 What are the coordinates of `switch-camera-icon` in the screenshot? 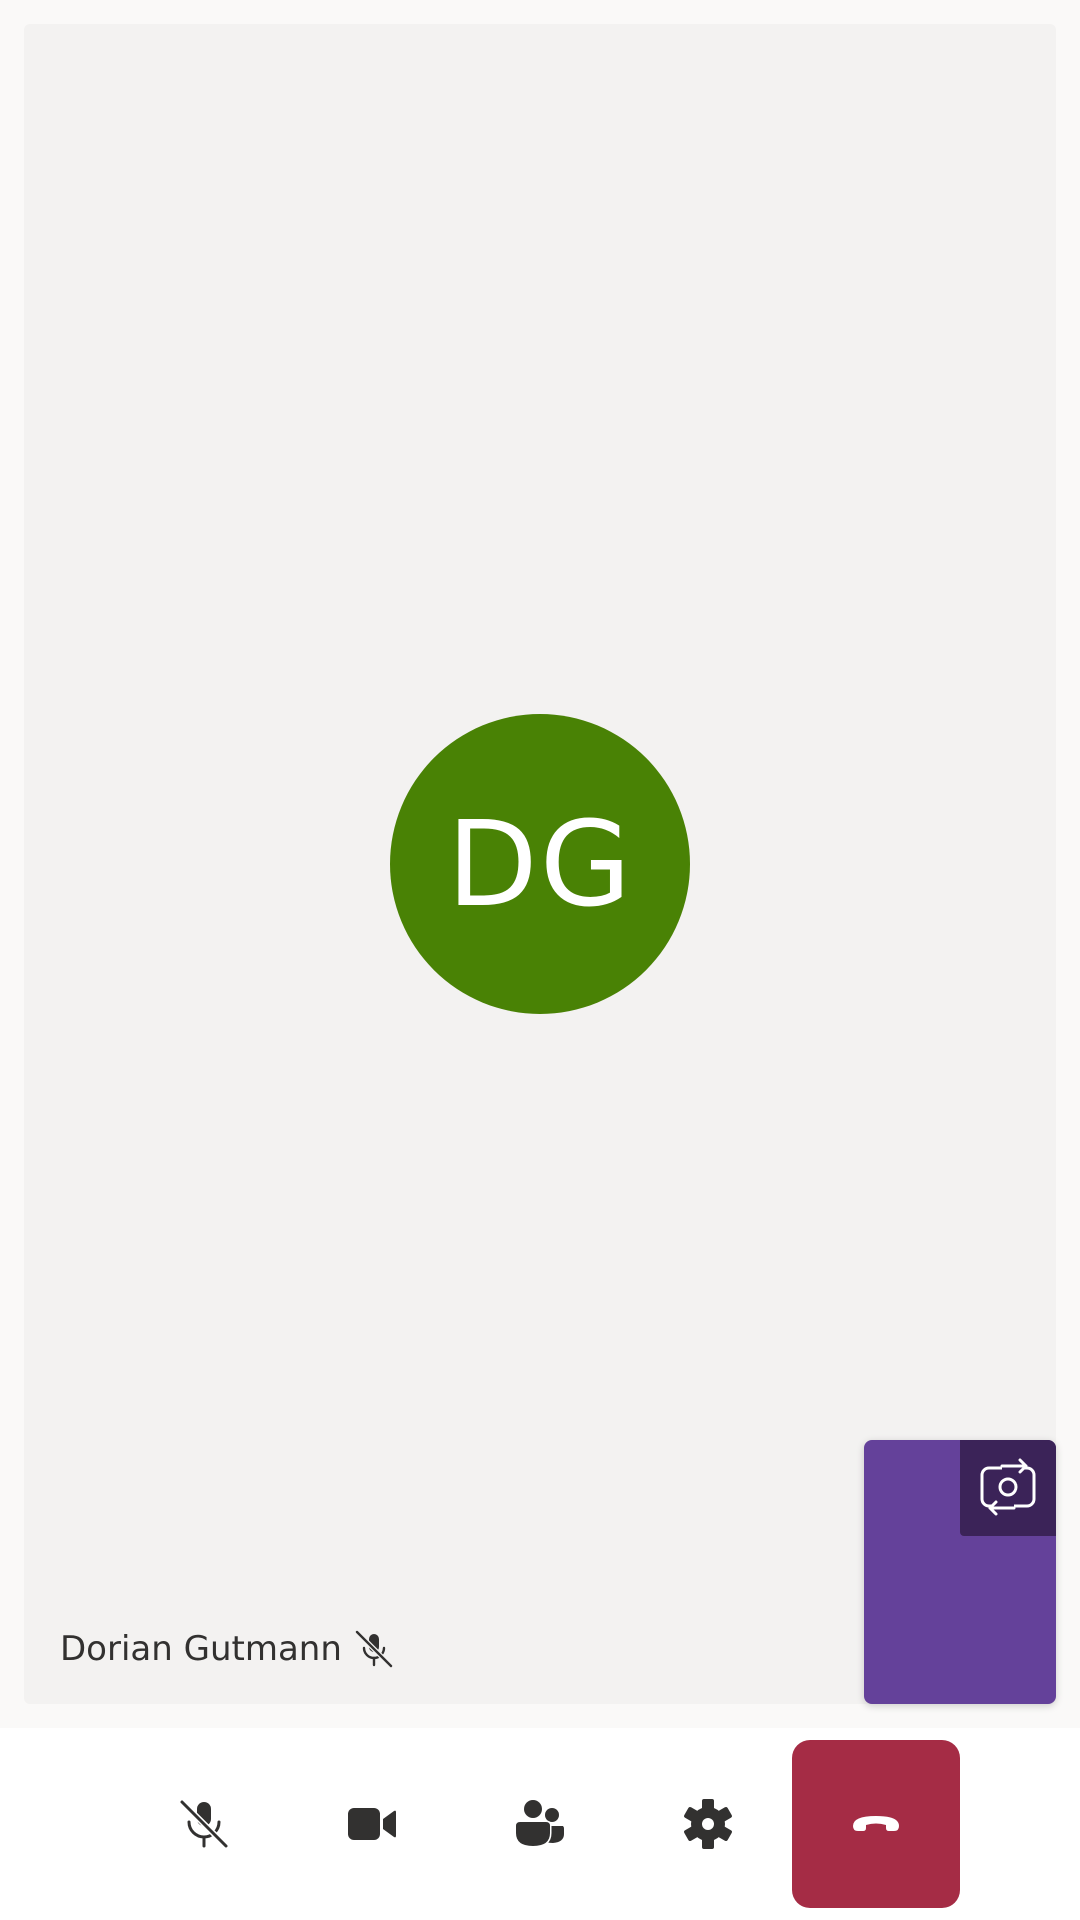 It's located at (1008, 1488).